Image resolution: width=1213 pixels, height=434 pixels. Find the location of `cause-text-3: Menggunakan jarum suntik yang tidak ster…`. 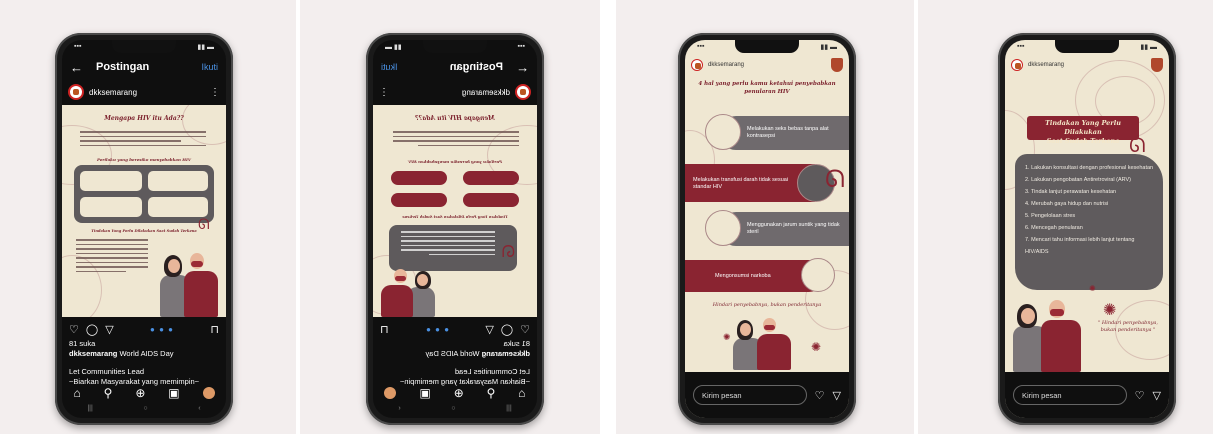

cause-text-3: Menggunakan jarum suntik yang tidak ster… is located at coordinates (793, 228).